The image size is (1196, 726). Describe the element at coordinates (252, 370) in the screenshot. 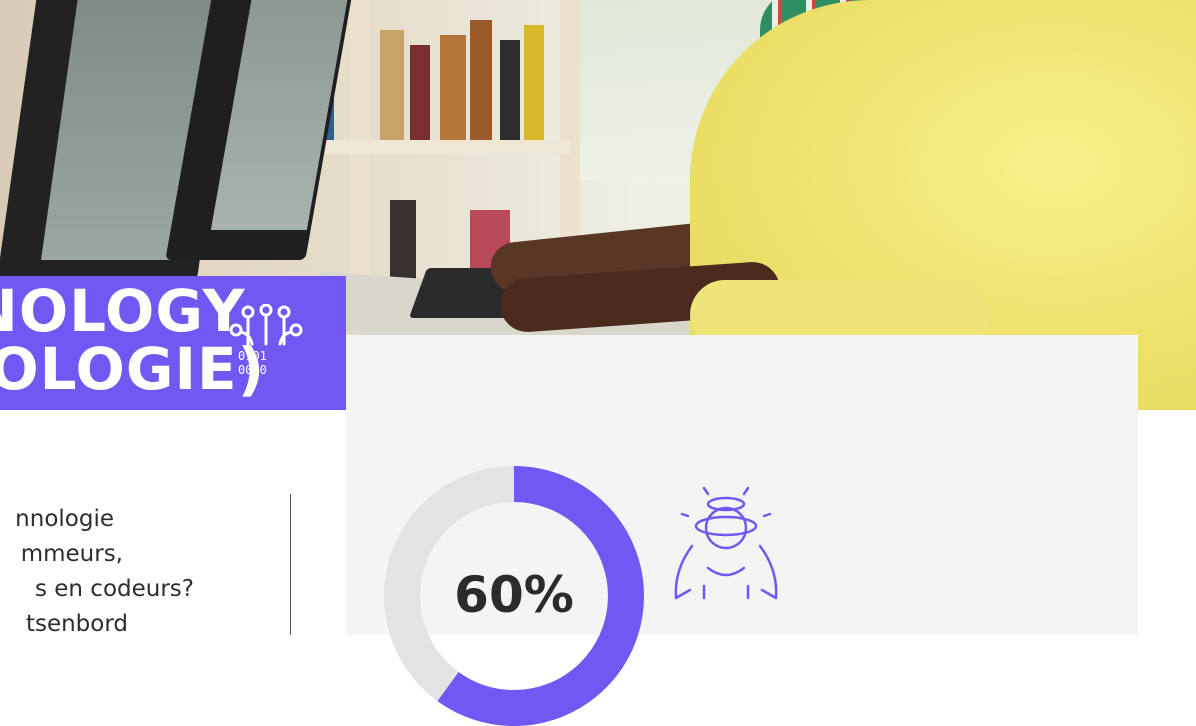

I see `svg-text: 0000` at that location.